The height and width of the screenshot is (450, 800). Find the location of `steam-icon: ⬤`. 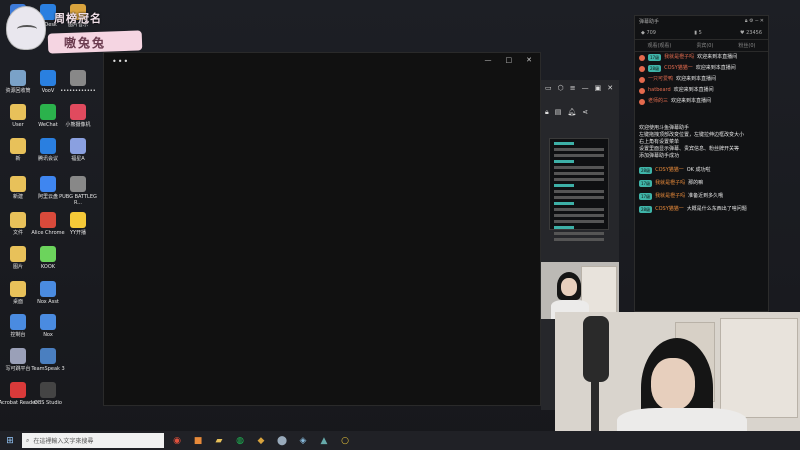

steam-icon: ⬤ is located at coordinates (282, 441).